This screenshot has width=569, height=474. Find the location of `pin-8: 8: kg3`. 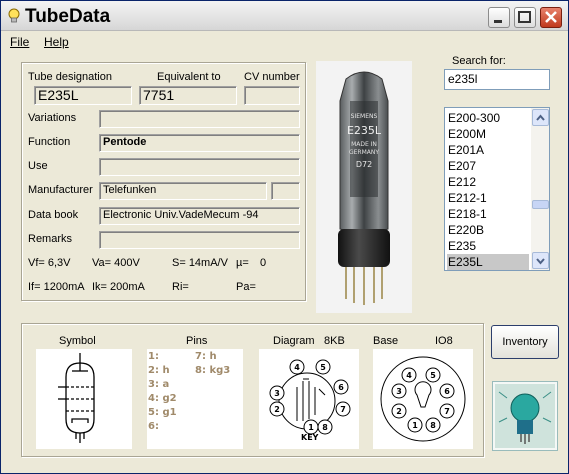

pin-8: 8: kg3 is located at coordinates (213, 370).